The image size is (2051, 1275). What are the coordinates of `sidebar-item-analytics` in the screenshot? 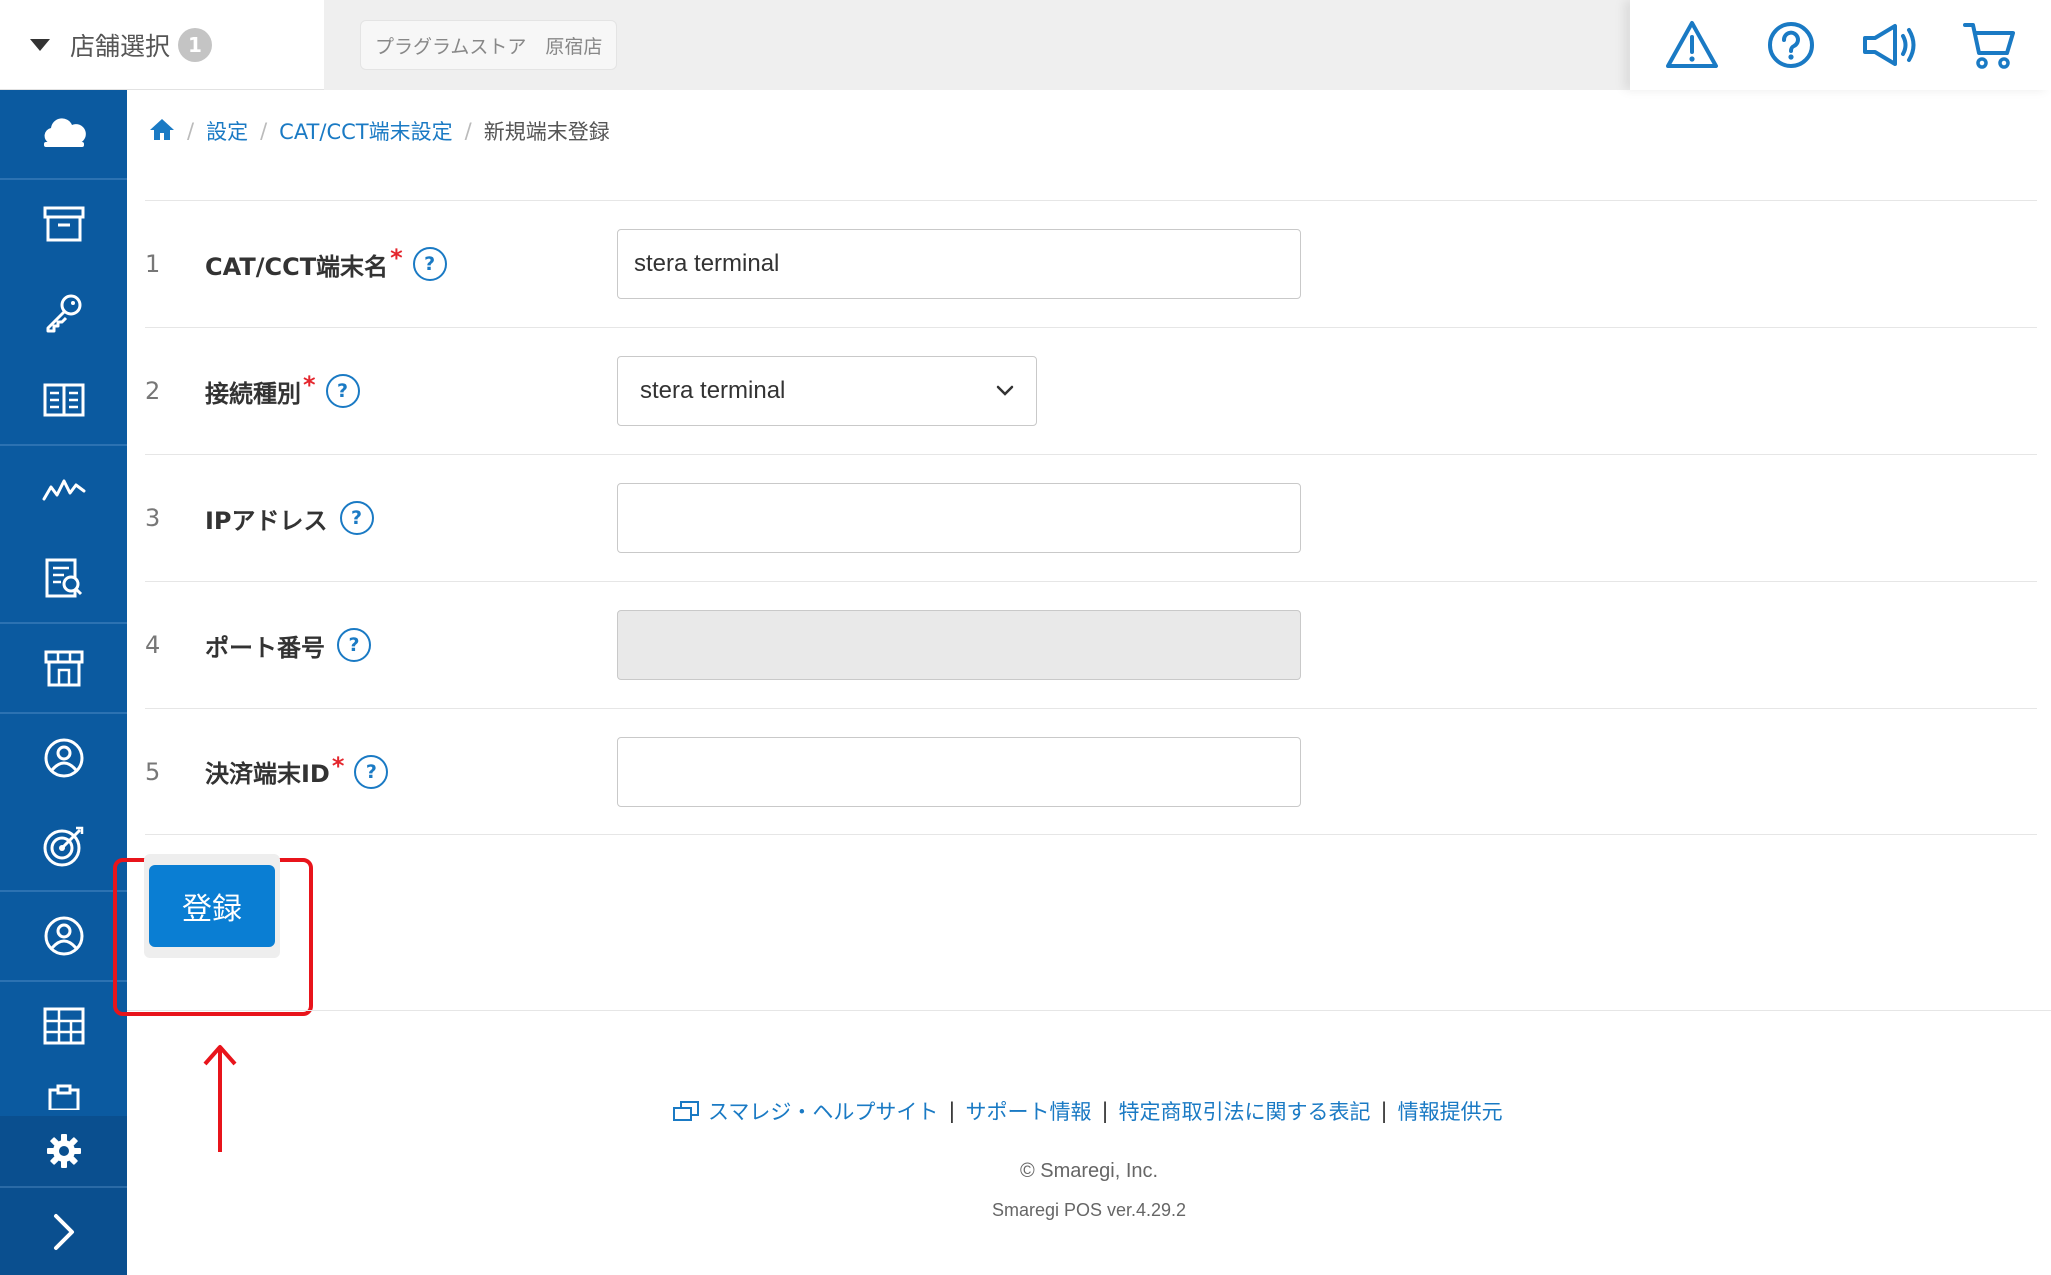 It's located at (63, 490).